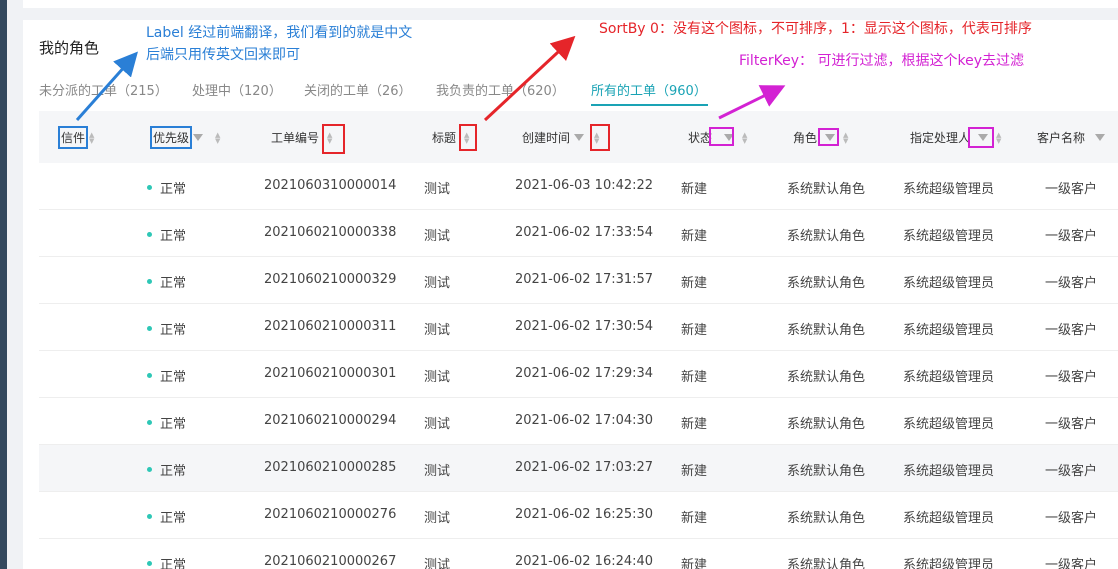 The width and height of the screenshot is (1118, 569). Describe the element at coordinates (106, 86) in the screenshot. I see `label-arrow` at that location.